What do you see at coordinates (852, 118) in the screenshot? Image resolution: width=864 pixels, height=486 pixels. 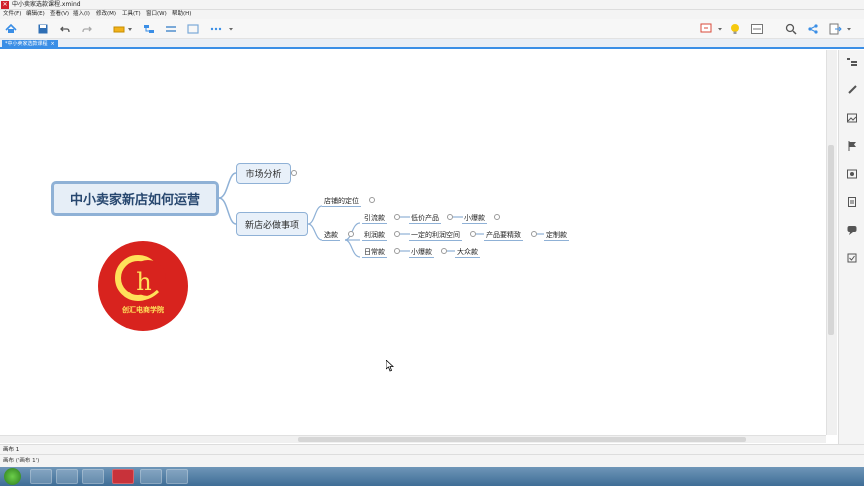 I see `image-icon` at bounding box center [852, 118].